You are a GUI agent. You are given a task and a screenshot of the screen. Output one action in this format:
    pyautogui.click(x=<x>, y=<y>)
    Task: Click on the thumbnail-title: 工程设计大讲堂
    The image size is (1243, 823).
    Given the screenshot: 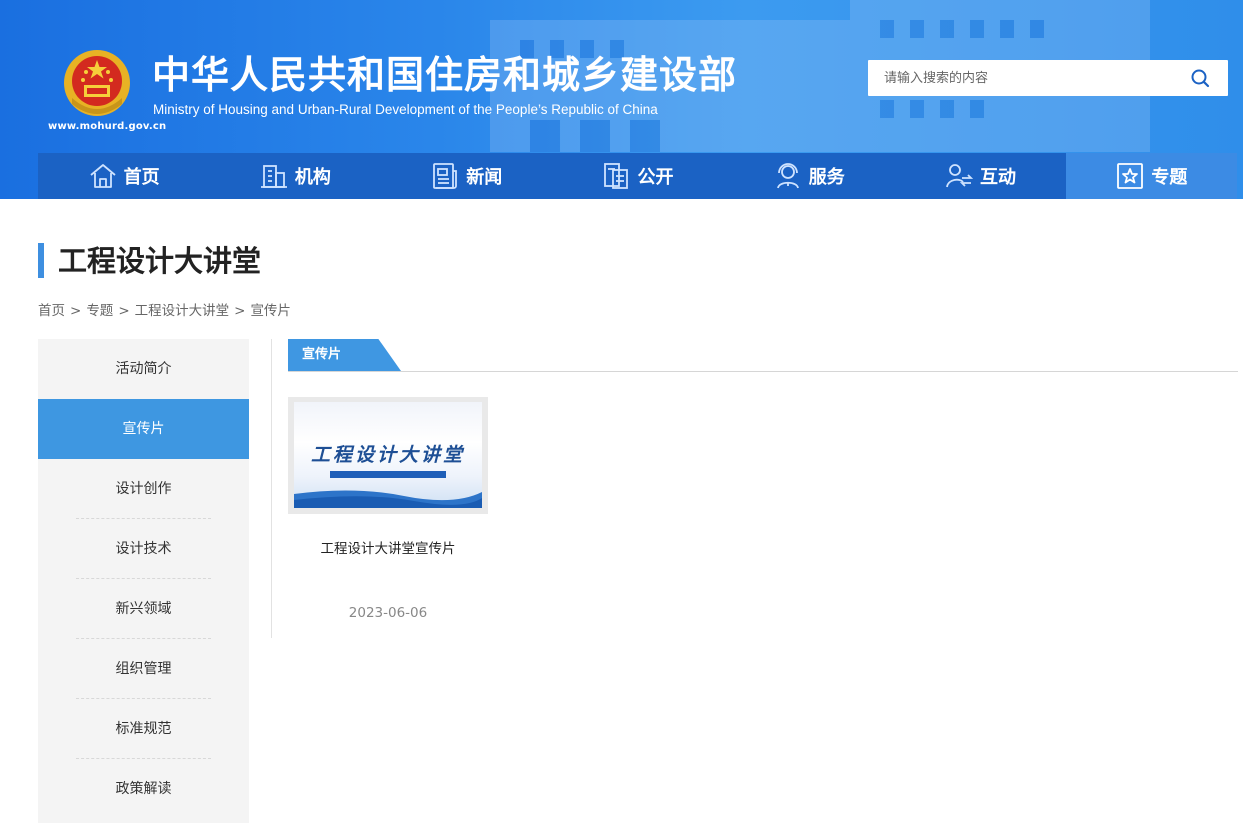 What is the action you would take?
    pyautogui.click(x=387, y=455)
    